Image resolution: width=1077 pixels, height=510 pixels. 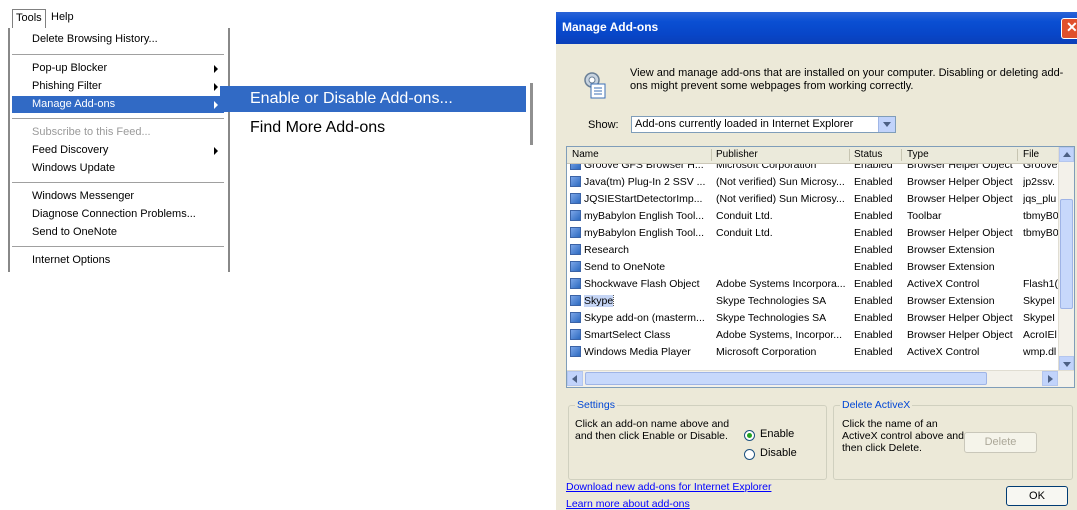 What do you see at coordinates (1050, 378) in the screenshot?
I see `scroll-right-button` at bounding box center [1050, 378].